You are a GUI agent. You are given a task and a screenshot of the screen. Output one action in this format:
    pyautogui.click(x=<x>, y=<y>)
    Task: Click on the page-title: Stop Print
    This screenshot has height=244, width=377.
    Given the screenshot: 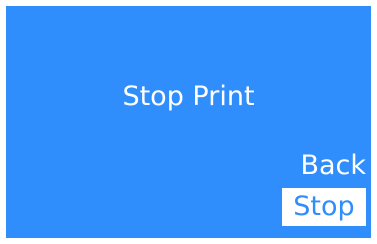 What is the action you would take?
    pyautogui.click(x=188, y=96)
    